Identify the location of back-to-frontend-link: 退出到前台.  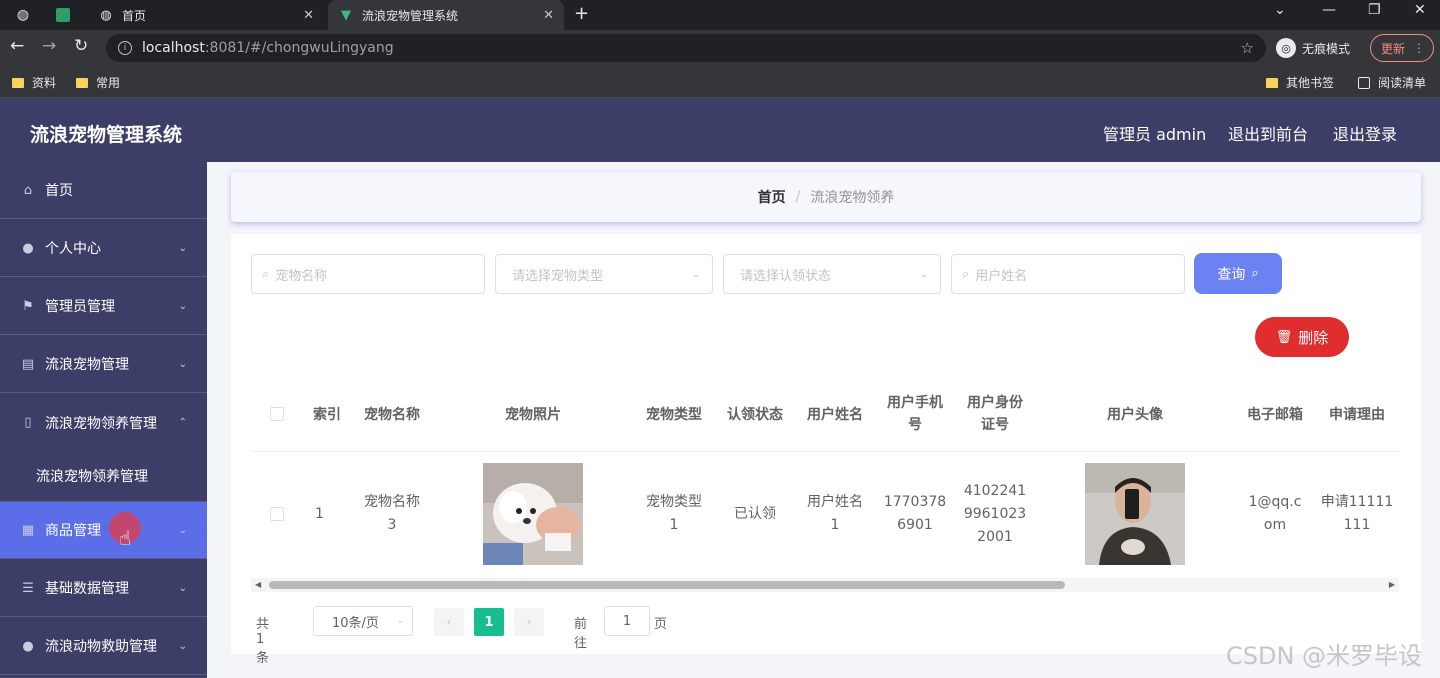
(1268, 133).